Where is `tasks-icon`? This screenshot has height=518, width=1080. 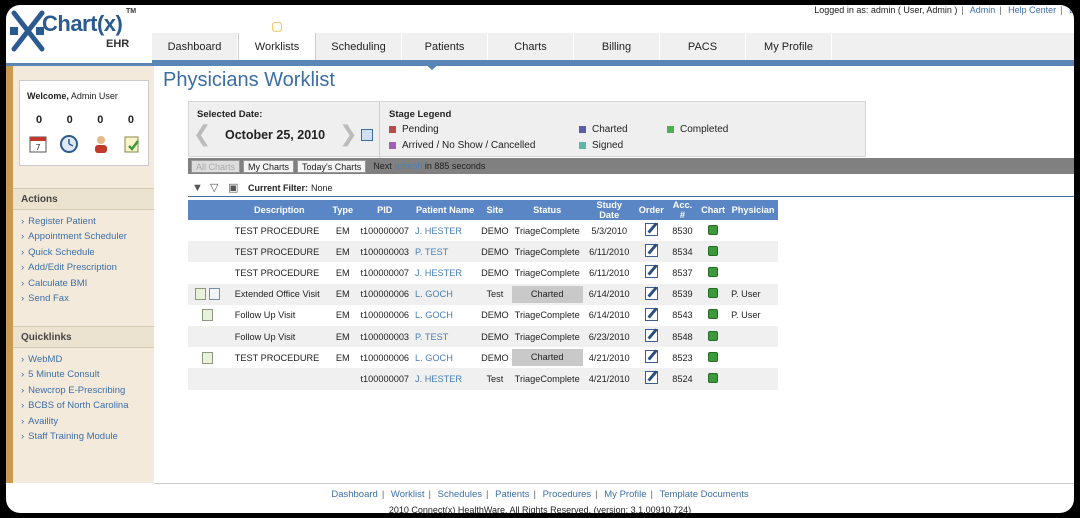 tasks-icon is located at coordinates (132, 144).